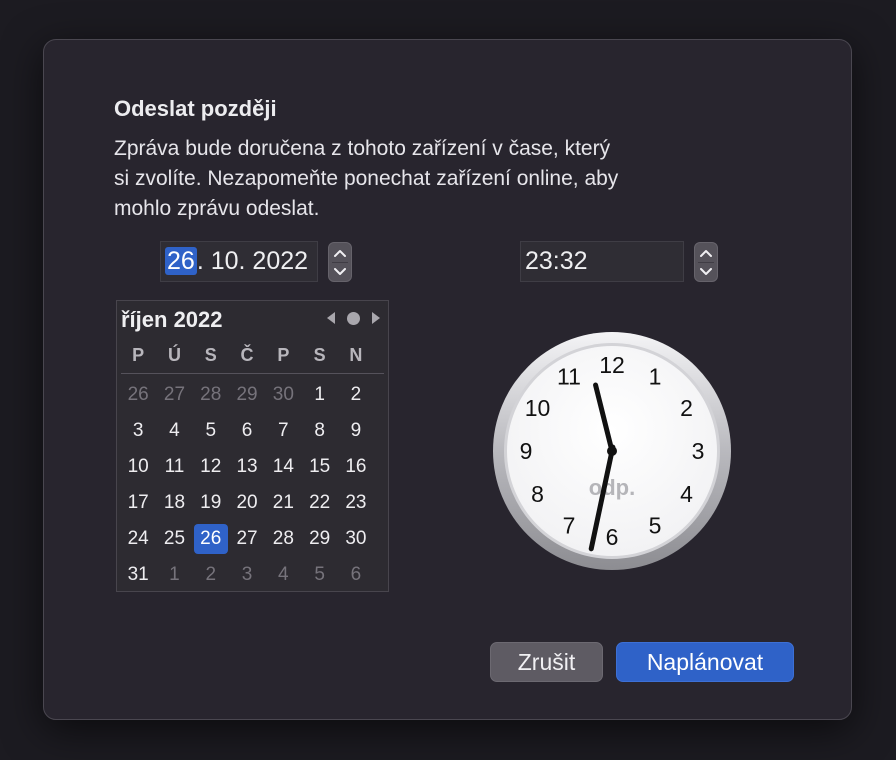  What do you see at coordinates (331, 318) in the screenshot?
I see `triangle-left-icon` at bounding box center [331, 318].